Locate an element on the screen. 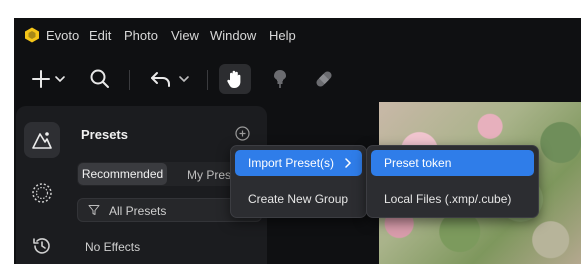 The height and width of the screenshot is (264, 581). filter-label: All Presets is located at coordinates (138, 211).